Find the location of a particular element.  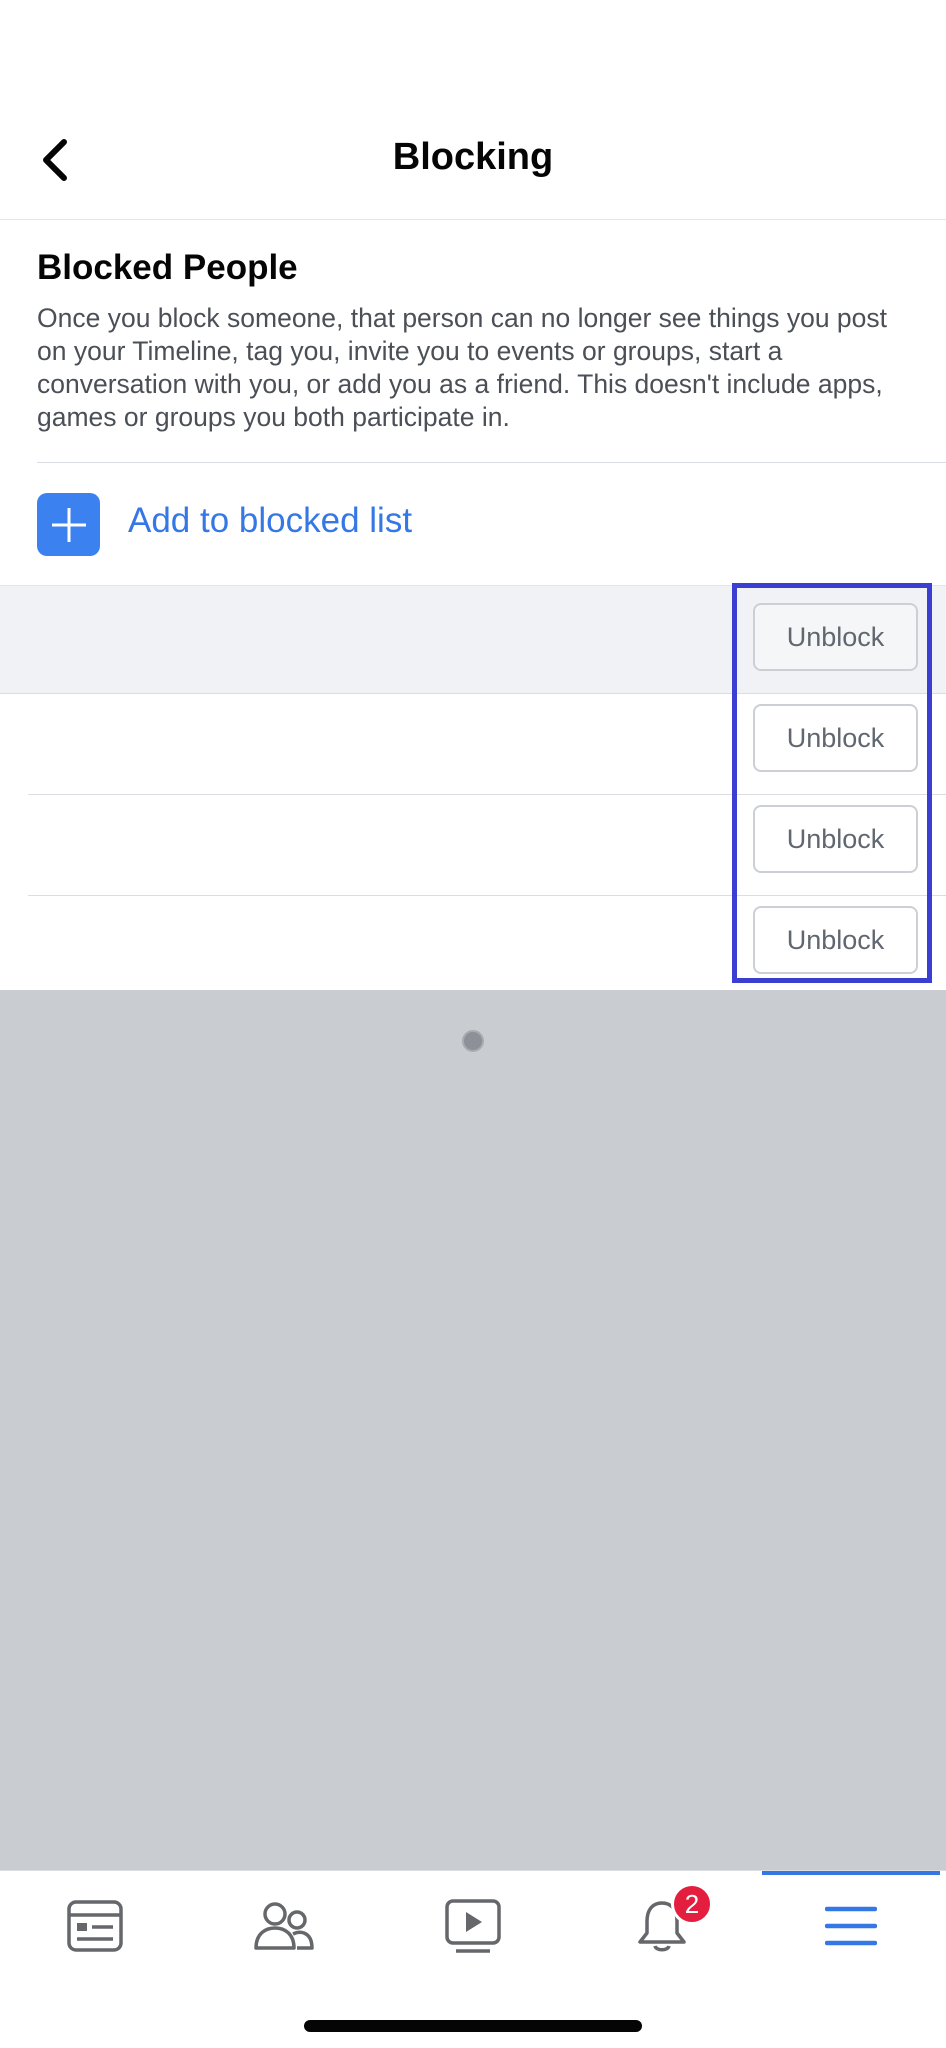

section-title: Blocked People is located at coordinates (167, 267).